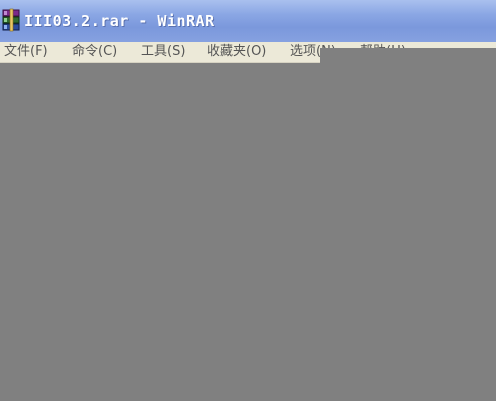 Image resolution: width=499 pixels, height=401 pixels. I want to click on window-title: III03.2.rar - WinRAR, so click(119, 21).